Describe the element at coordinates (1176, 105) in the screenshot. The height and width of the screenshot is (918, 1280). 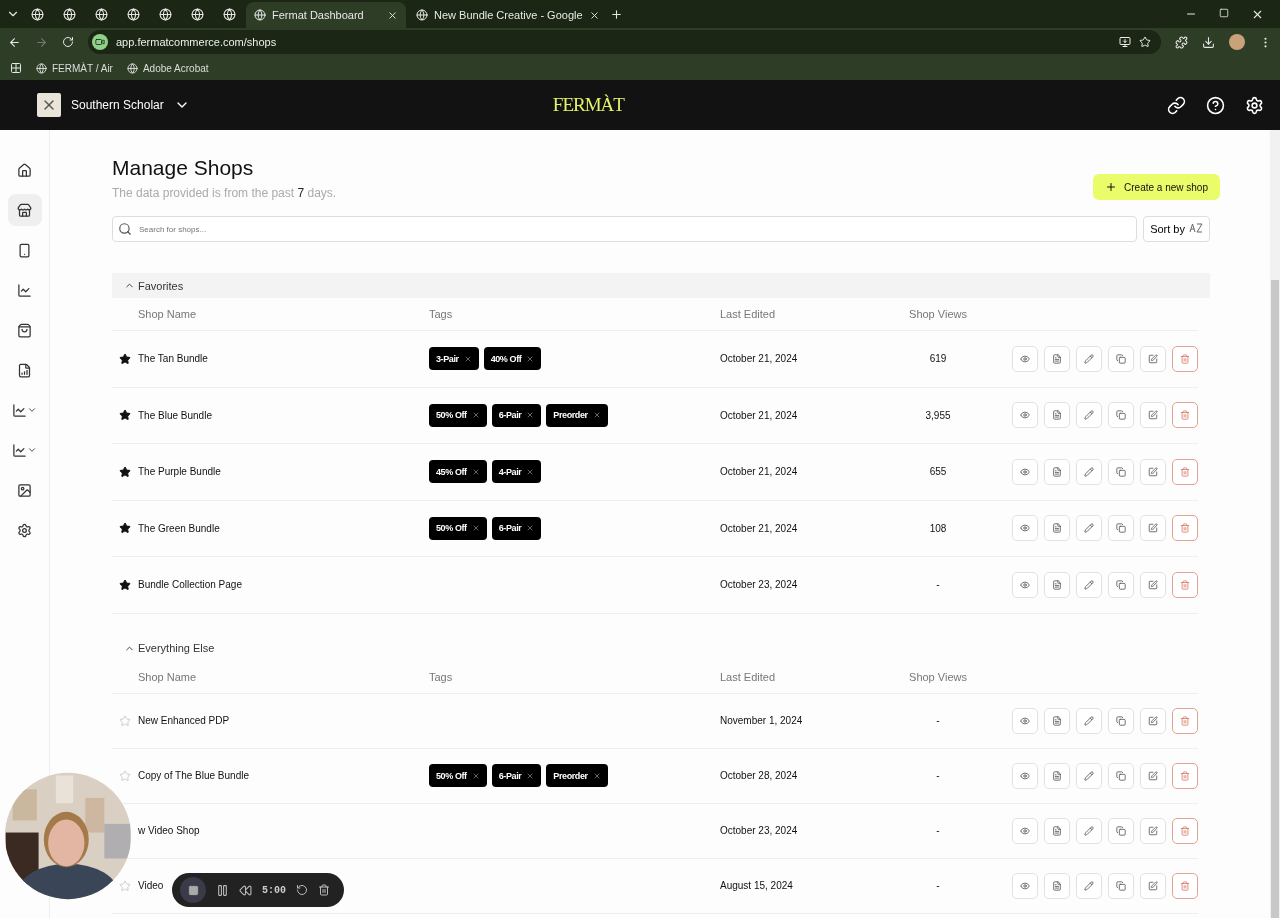
I see `link-icon` at that location.